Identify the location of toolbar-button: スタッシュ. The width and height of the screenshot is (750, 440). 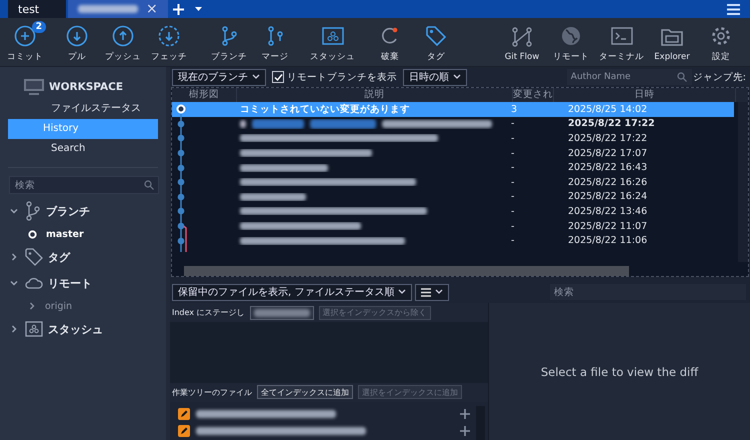
(332, 42).